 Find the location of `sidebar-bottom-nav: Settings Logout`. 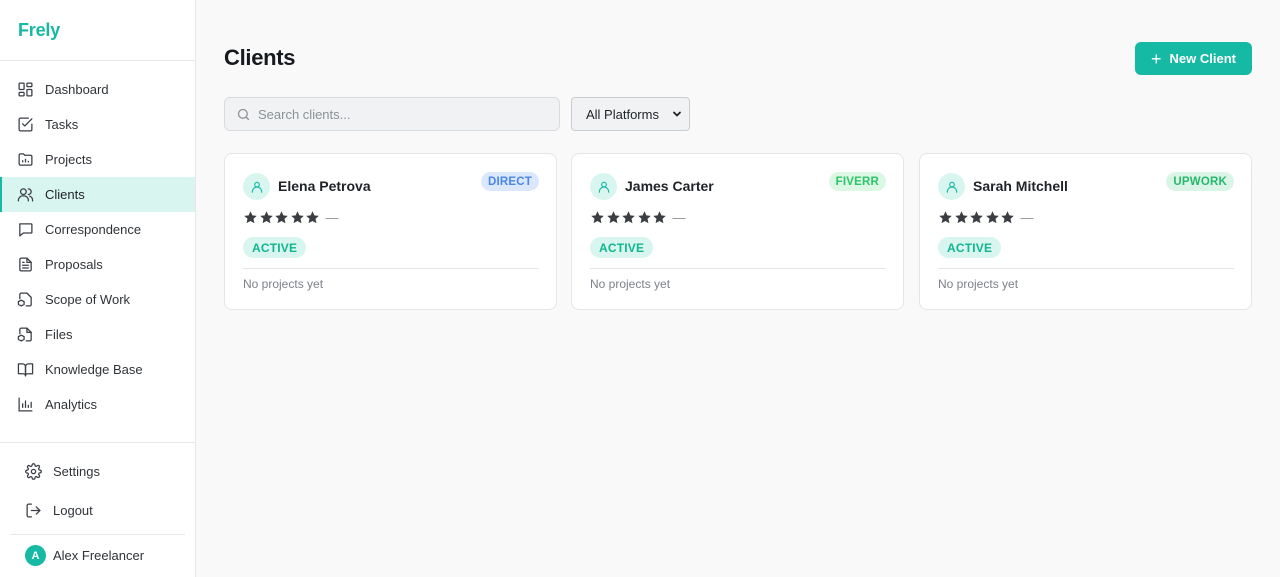

sidebar-bottom-nav: Settings Logout is located at coordinates (97, 491).